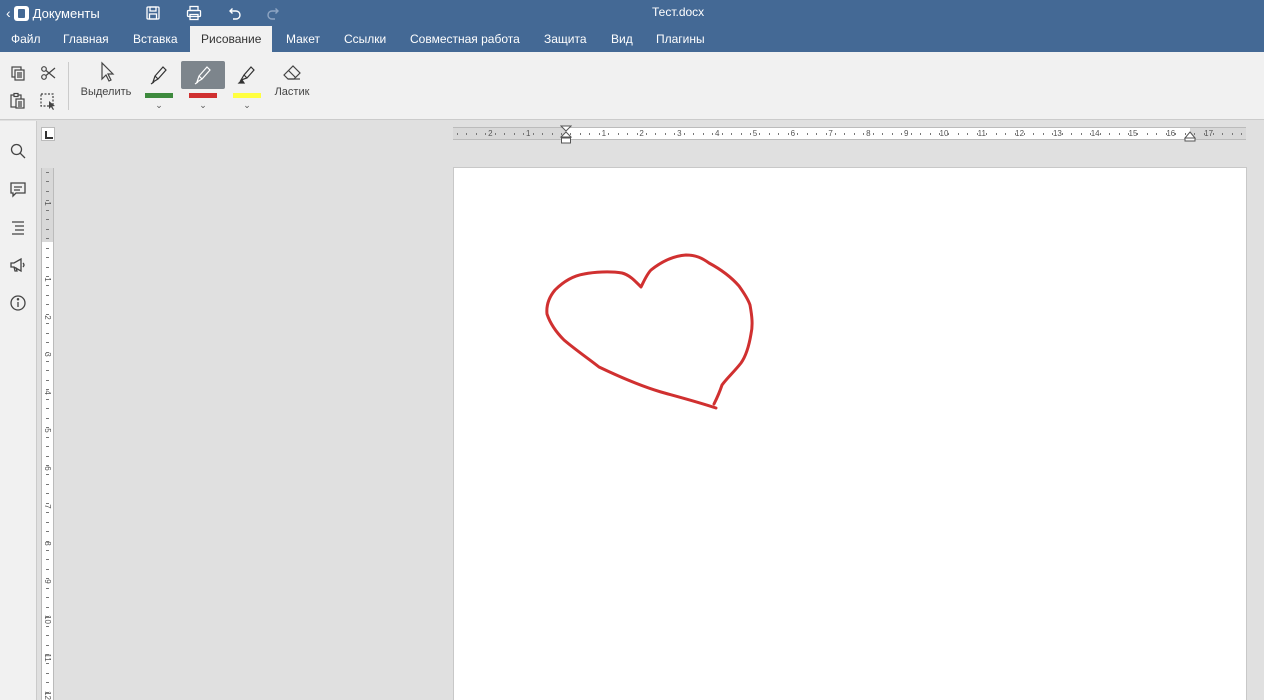 The width and height of the screenshot is (1264, 700). Describe the element at coordinates (1257, 410) in the screenshot. I see `right-scroll-area` at that location.